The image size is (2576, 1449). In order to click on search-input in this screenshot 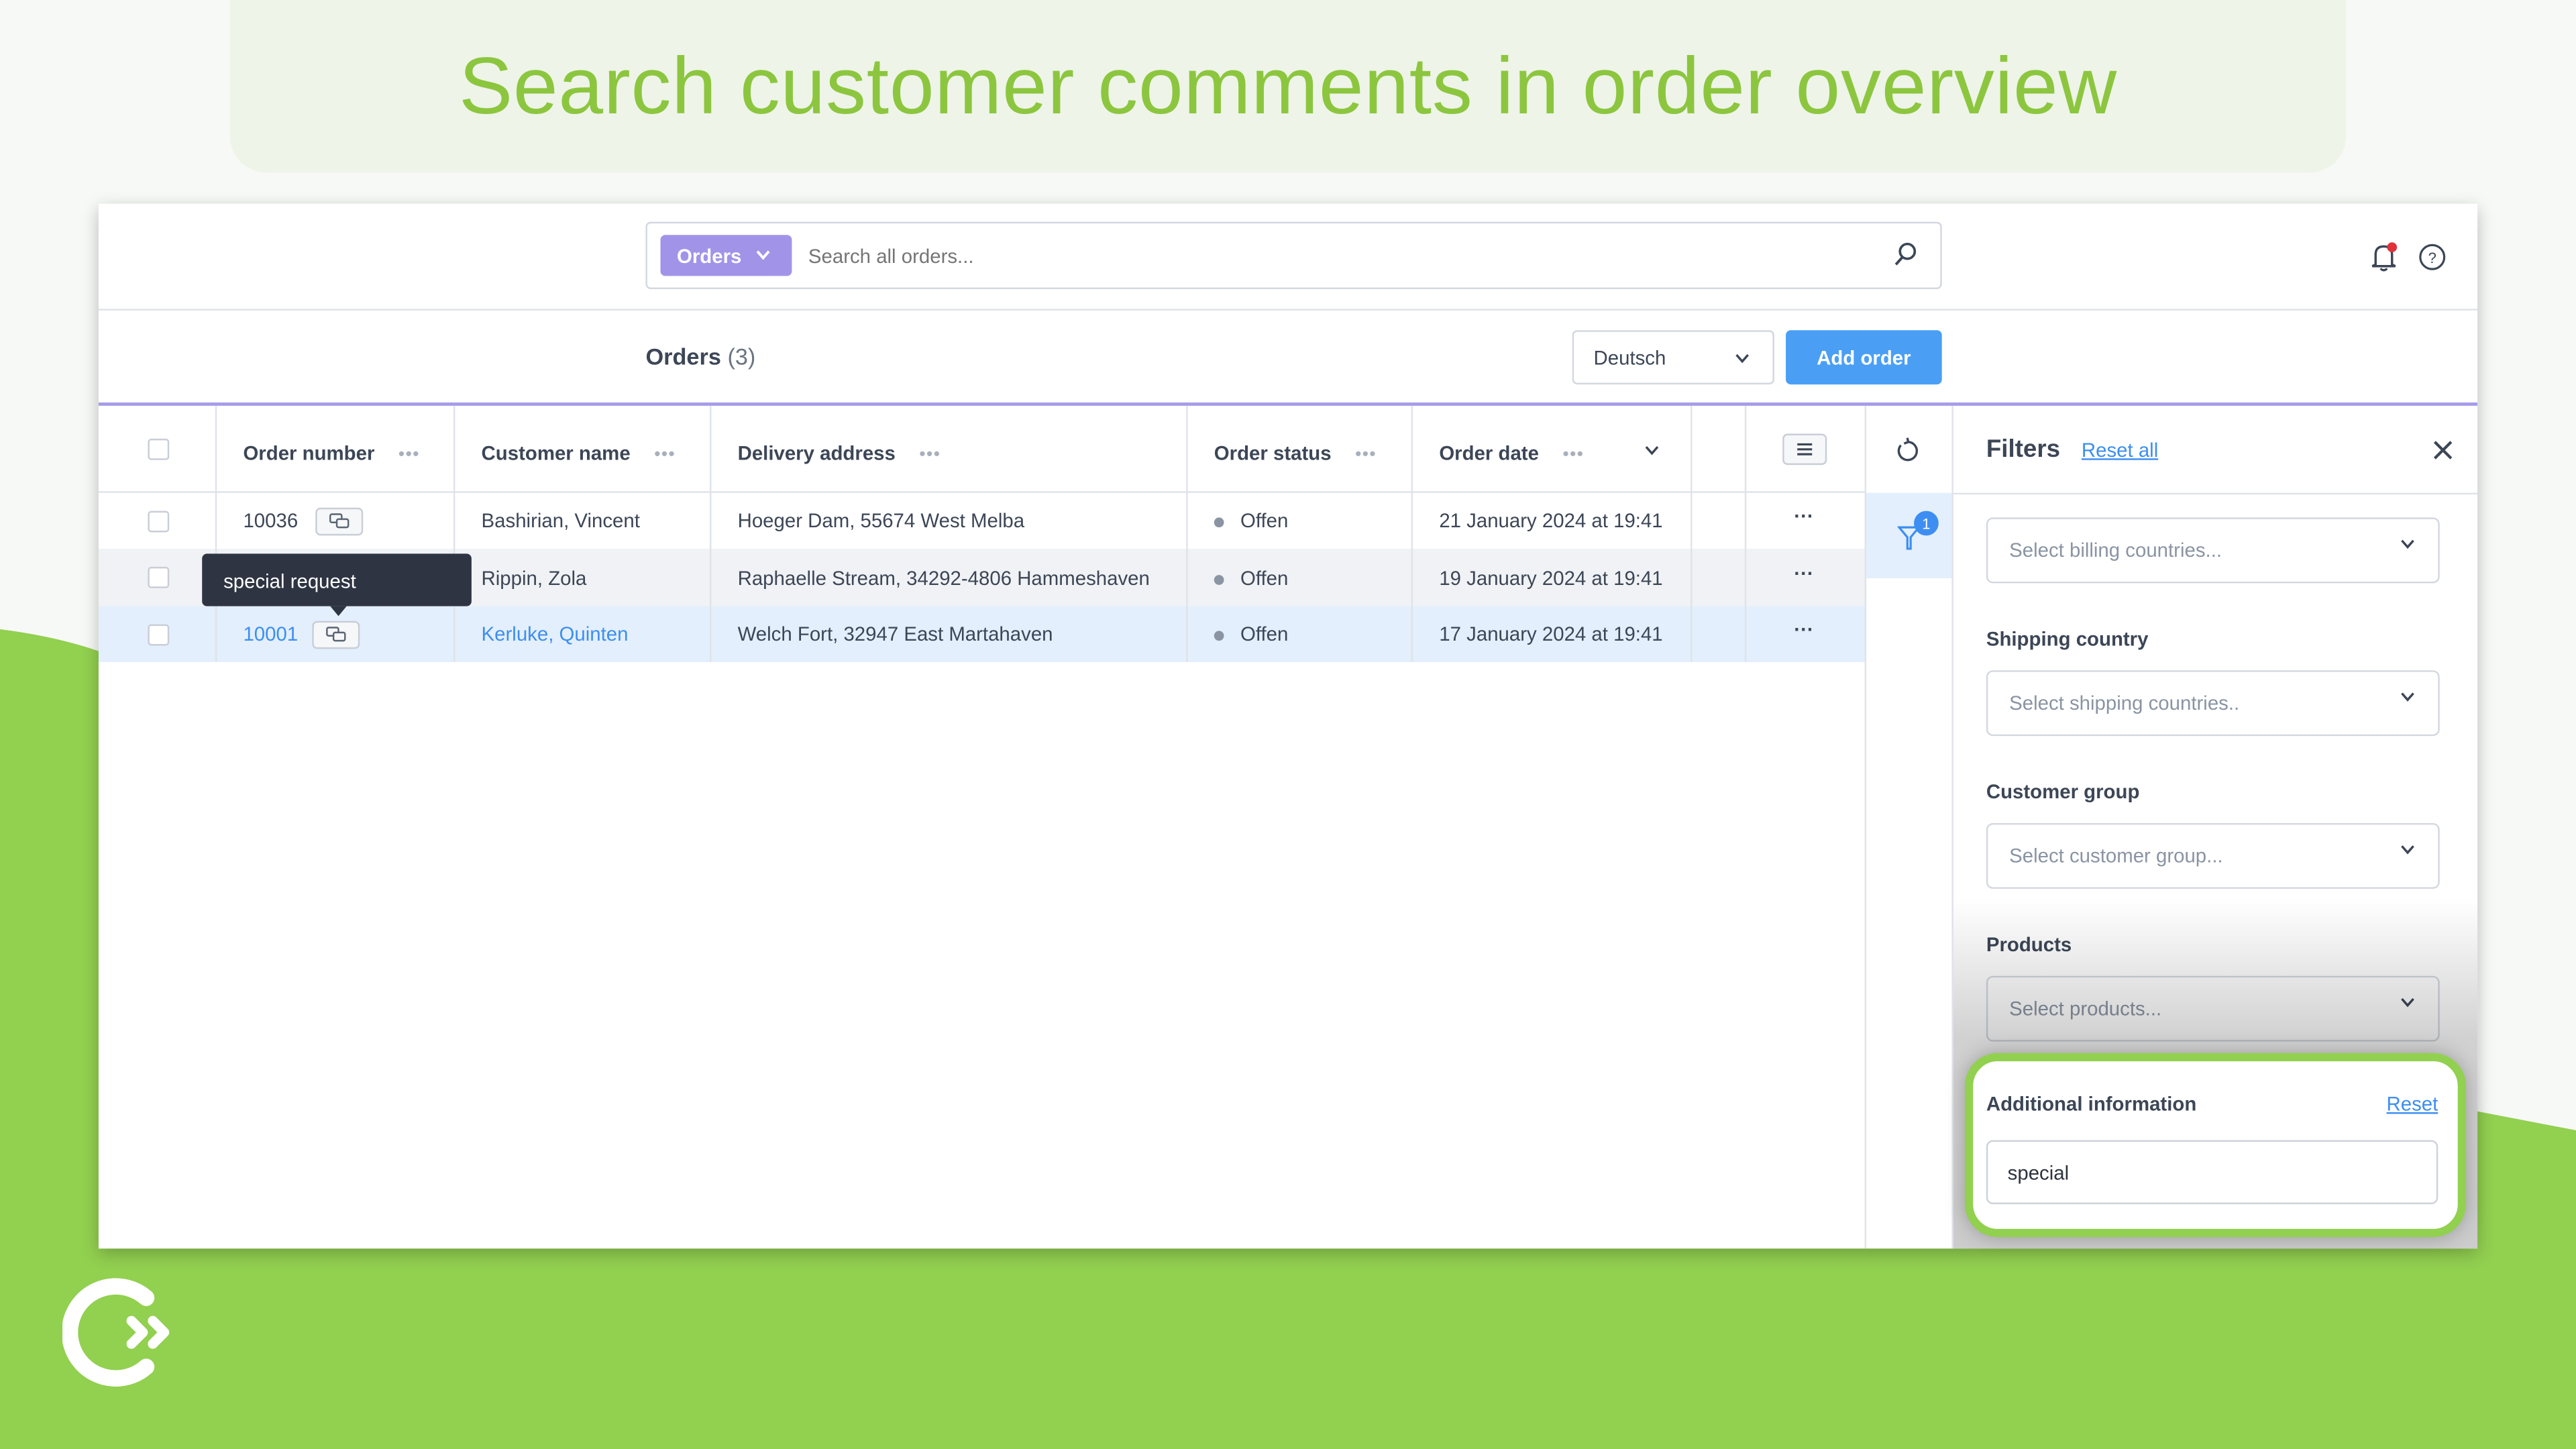, I will do `click(1334, 256)`.